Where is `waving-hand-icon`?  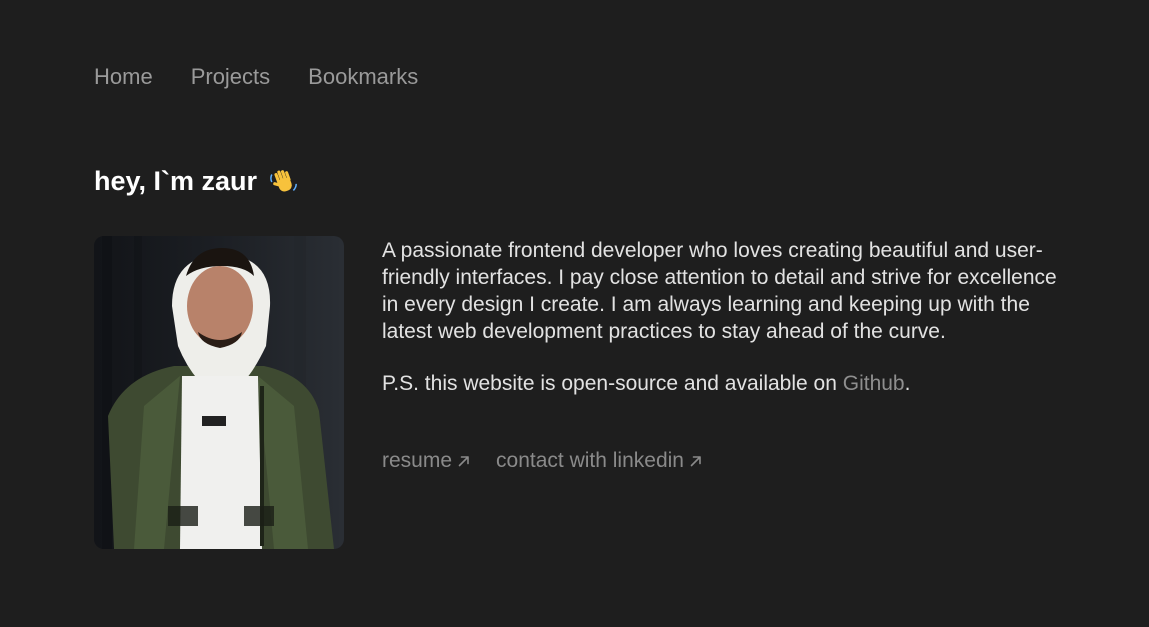
waving-hand-icon is located at coordinates (283, 180).